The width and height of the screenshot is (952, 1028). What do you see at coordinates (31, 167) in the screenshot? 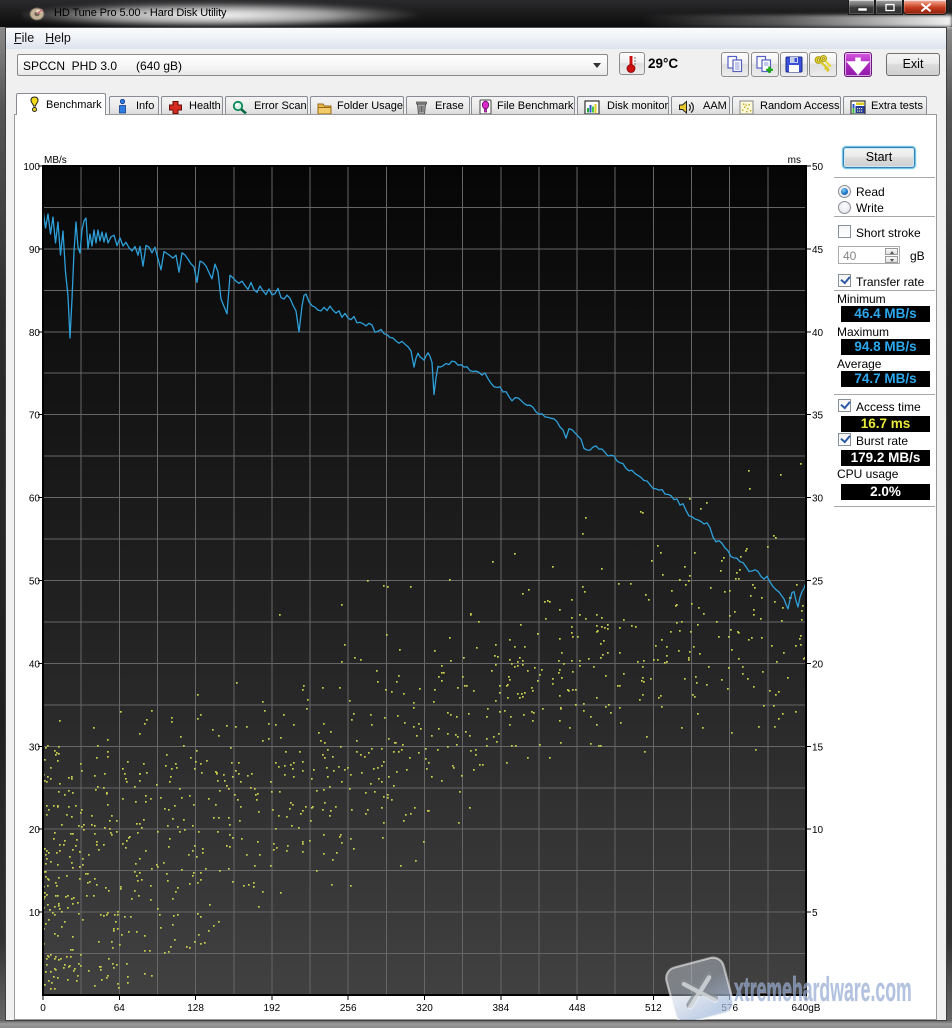
I see `svg-text: 100` at bounding box center [31, 167].